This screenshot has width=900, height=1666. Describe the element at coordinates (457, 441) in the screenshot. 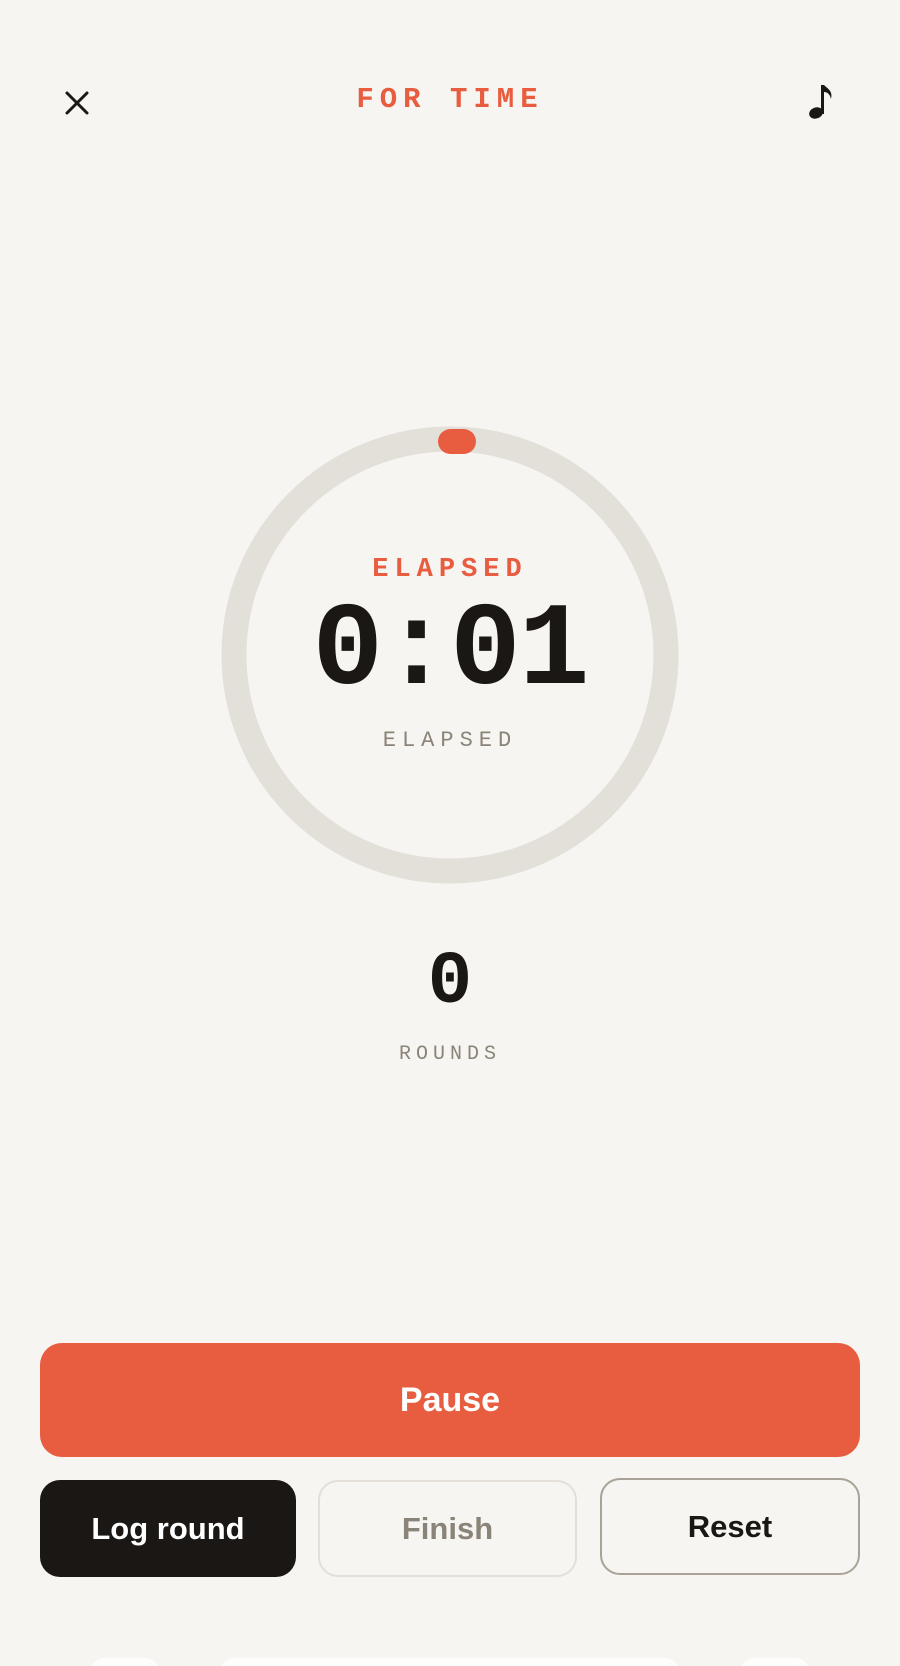

I see `timer-progress-marker` at that location.